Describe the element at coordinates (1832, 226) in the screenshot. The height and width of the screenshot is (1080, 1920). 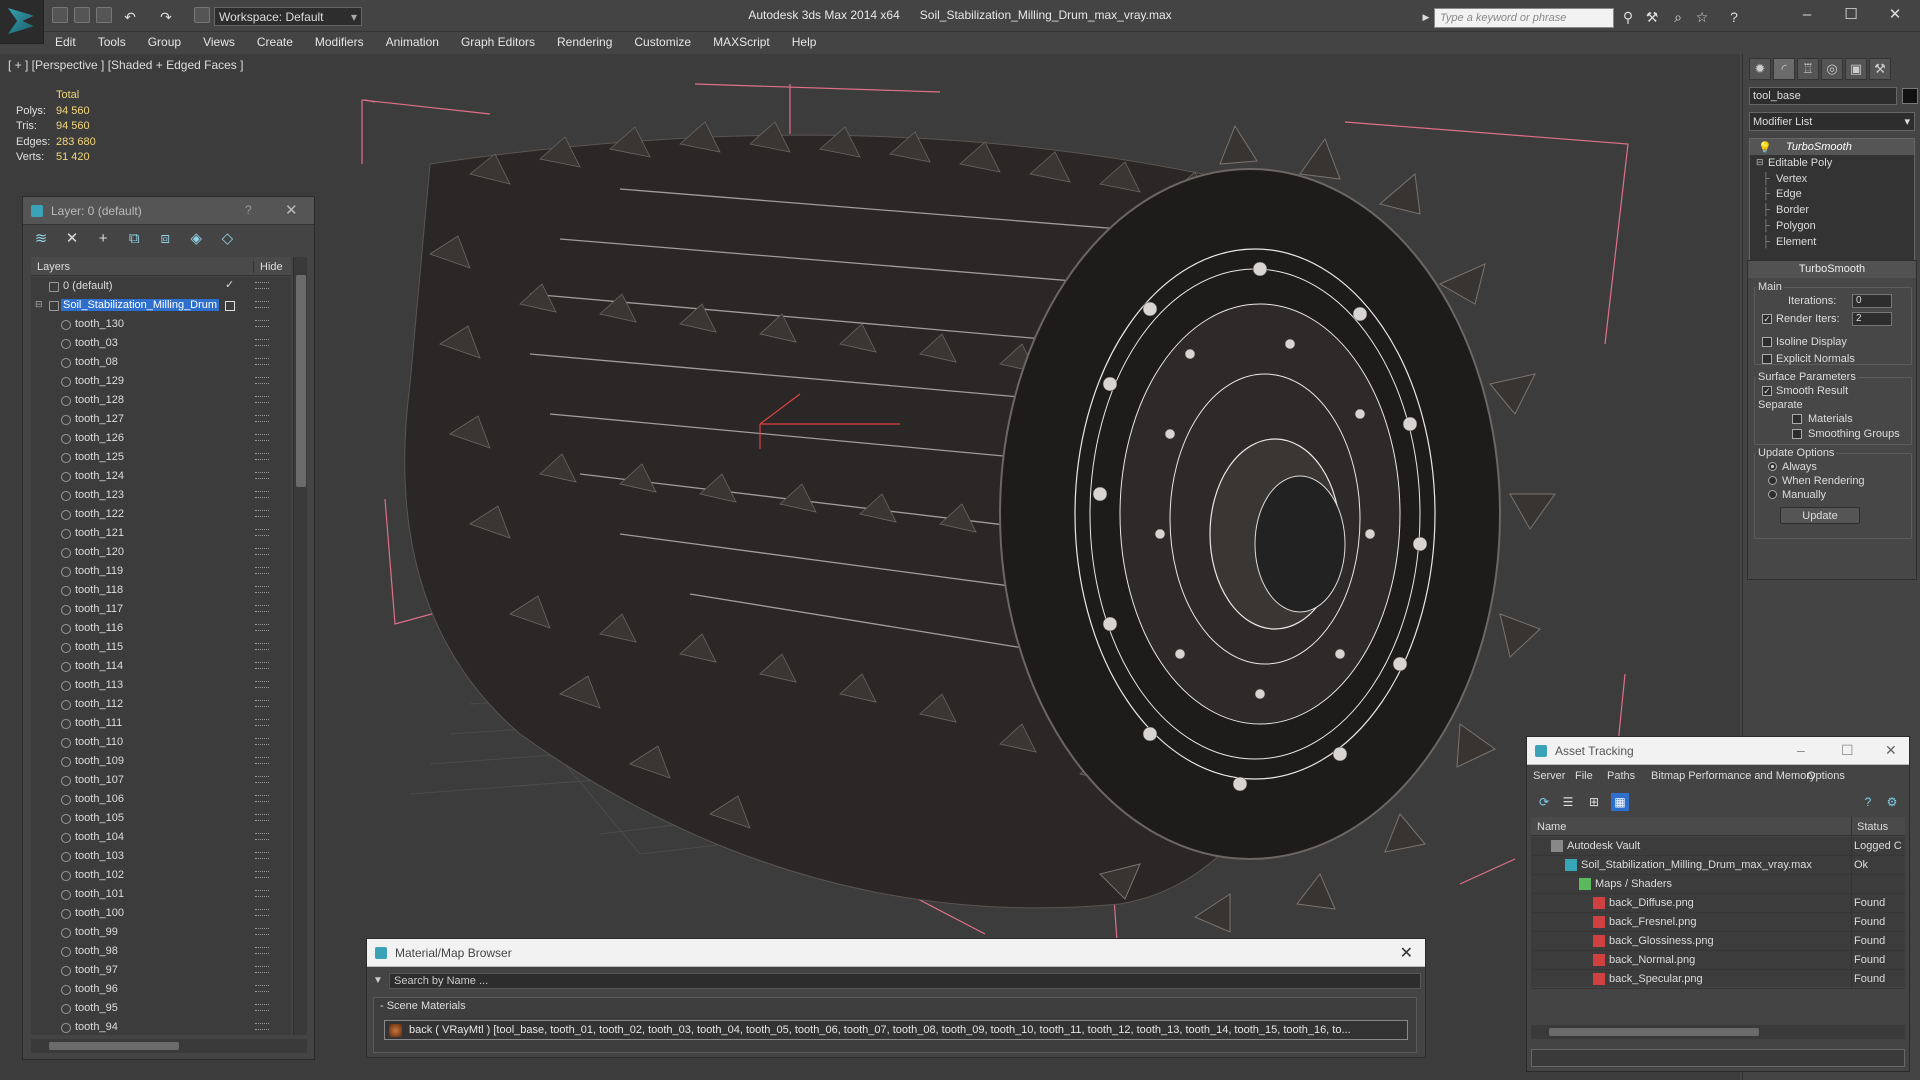
I see `modifier-stack-item: ├ Polygon` at that location.